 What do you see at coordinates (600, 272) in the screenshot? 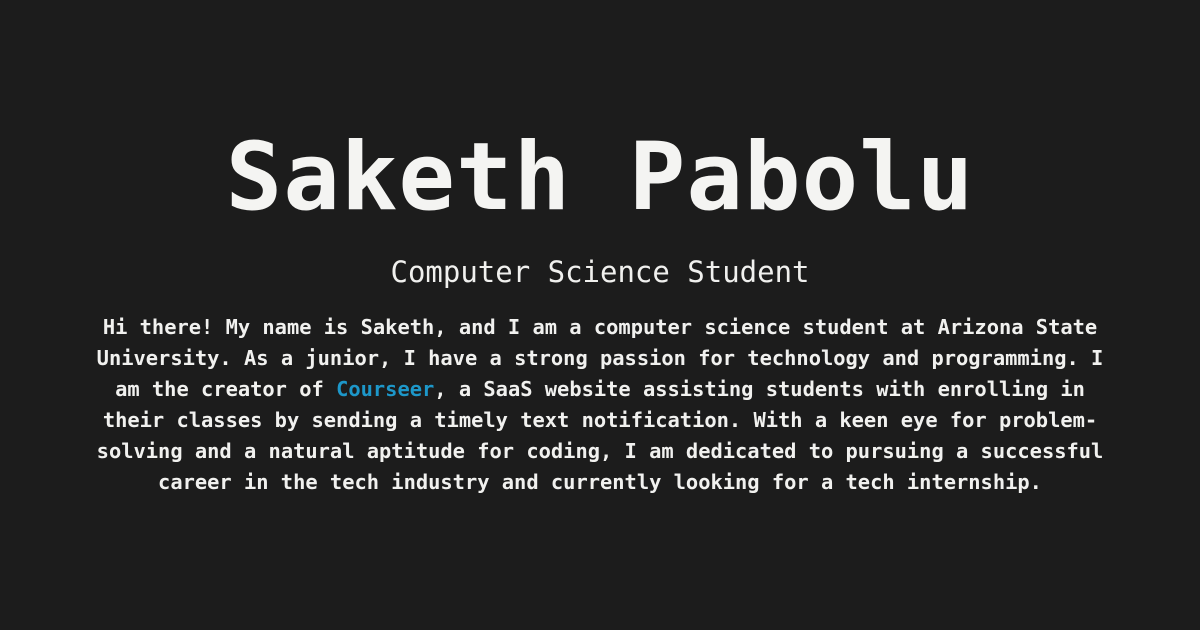
I see `hero-subtitle: Computer Science Student` at bounding box center [600, 272].